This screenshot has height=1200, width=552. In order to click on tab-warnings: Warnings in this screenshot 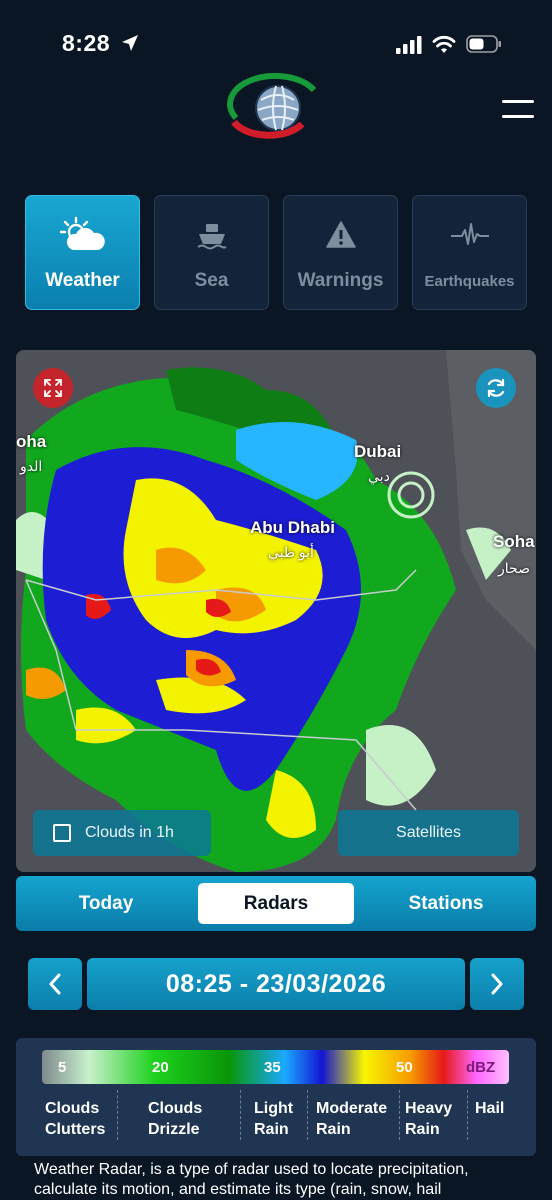, I will do `click(340, 252)`.